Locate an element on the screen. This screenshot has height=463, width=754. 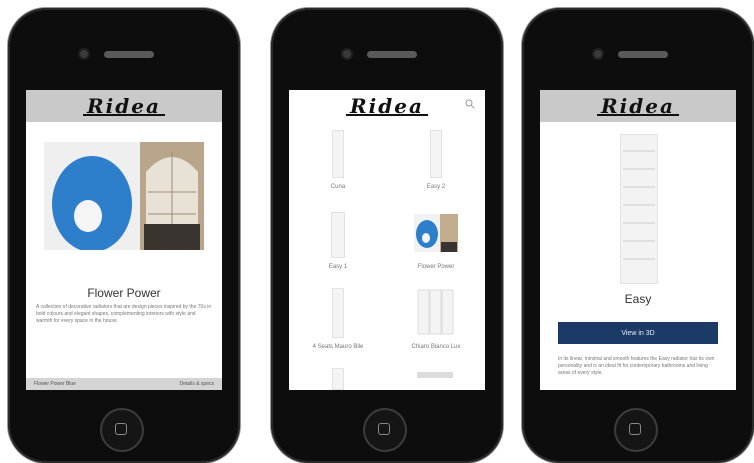
product-card-chiaro-bianco-lux: Chiaro Bianco Lux is located at coordinates (436, 322).